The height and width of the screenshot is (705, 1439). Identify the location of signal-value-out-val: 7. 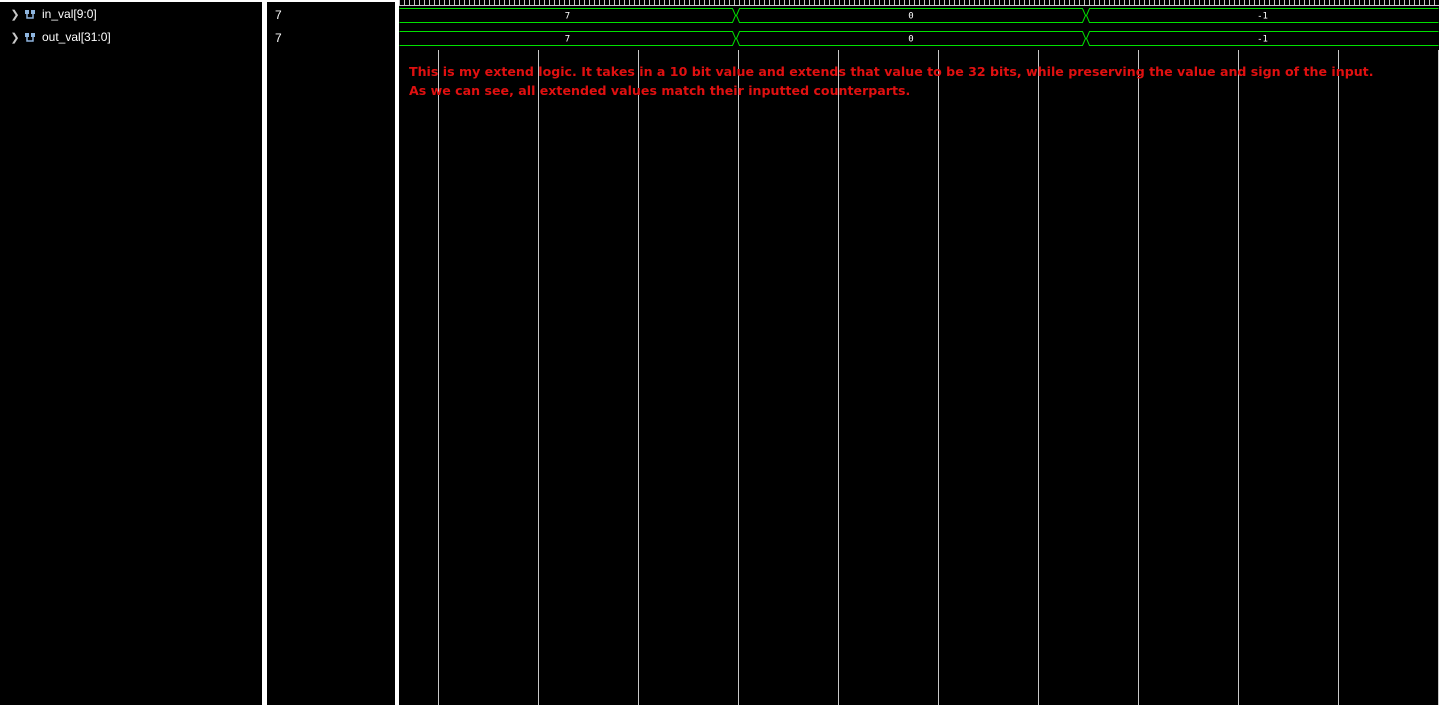
(278, 38).